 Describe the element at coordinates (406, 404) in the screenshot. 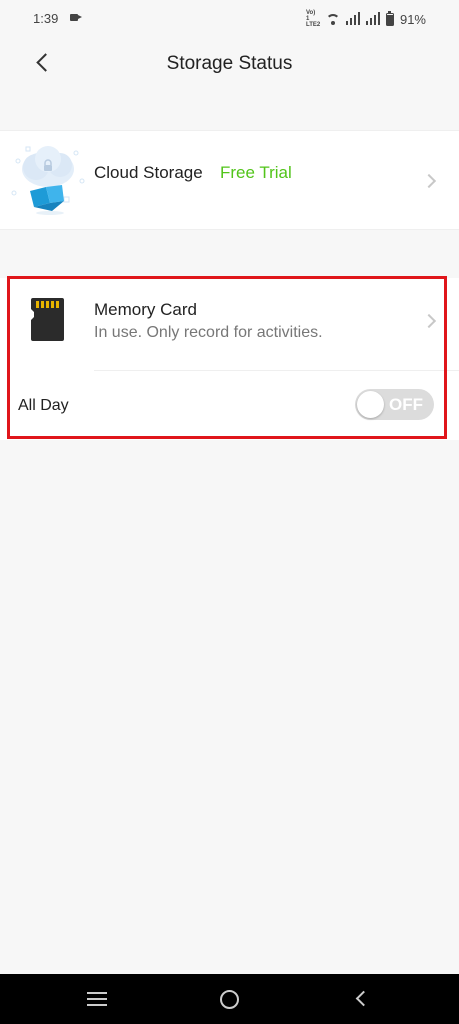

I see `toggle-state-text: OFF` at that location.